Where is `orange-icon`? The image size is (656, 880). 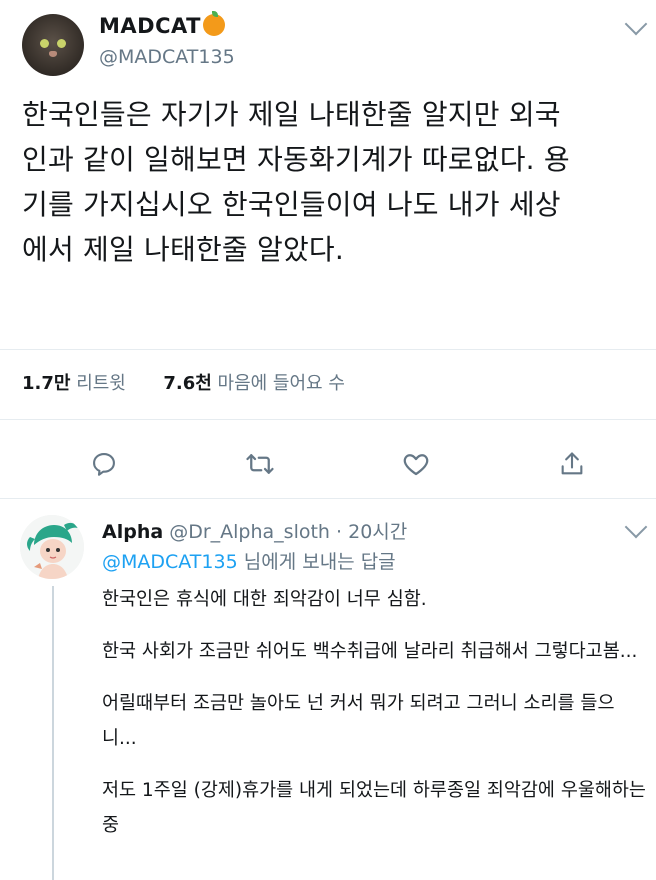 orange-icon is located at coordinates (213, 23).